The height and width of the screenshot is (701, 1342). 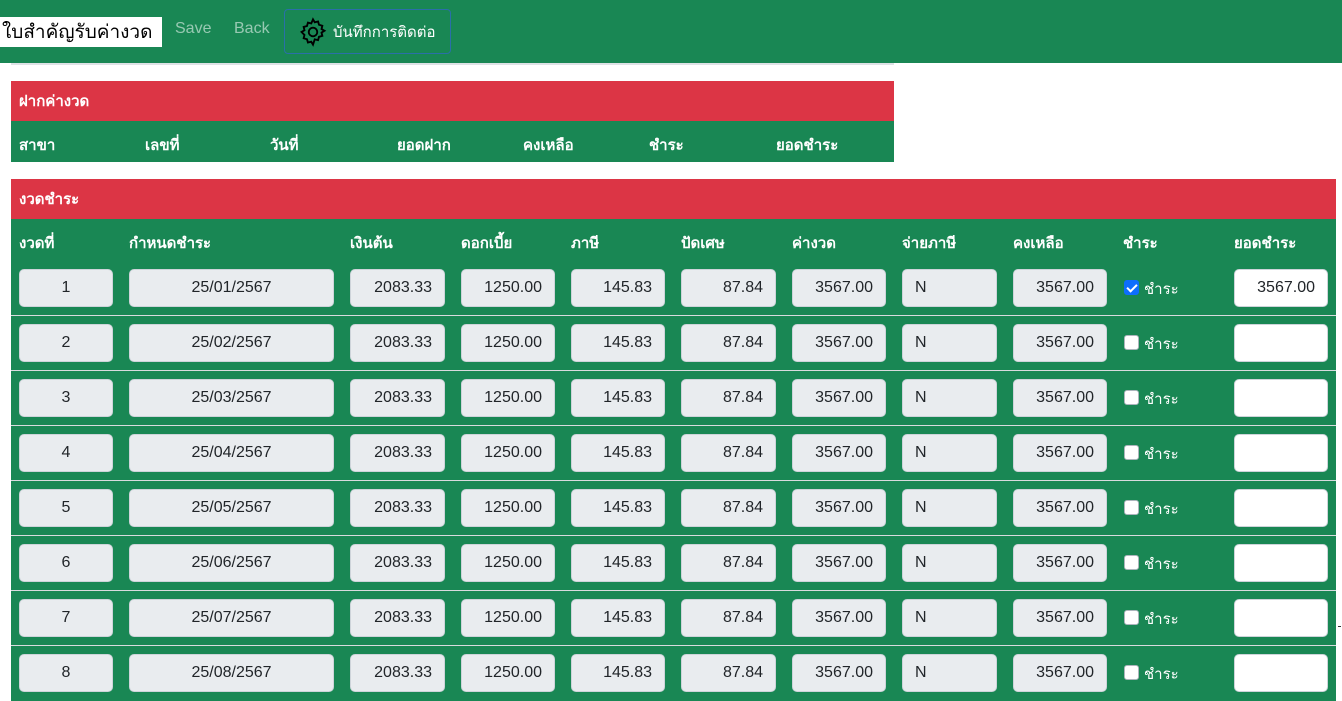 I want to click on deposit-col-pay: ชำระ, so click(x=666, y=145).